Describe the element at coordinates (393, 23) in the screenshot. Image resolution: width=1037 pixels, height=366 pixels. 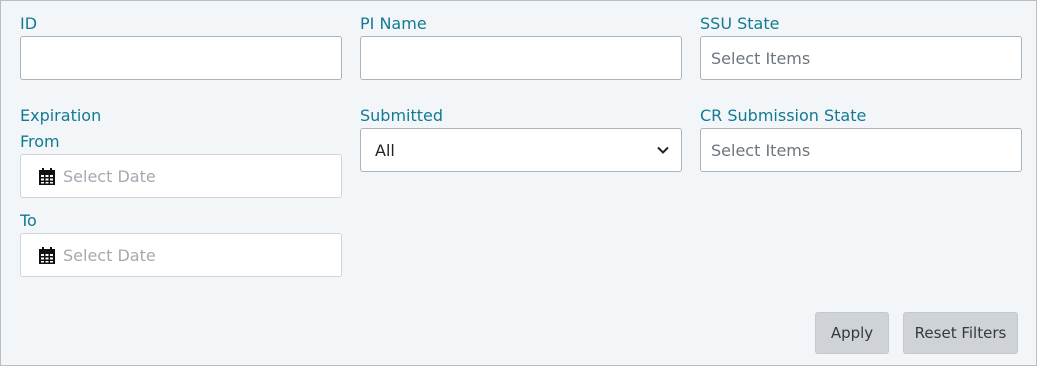
I see `pi-name-label: PI Name` at that location.